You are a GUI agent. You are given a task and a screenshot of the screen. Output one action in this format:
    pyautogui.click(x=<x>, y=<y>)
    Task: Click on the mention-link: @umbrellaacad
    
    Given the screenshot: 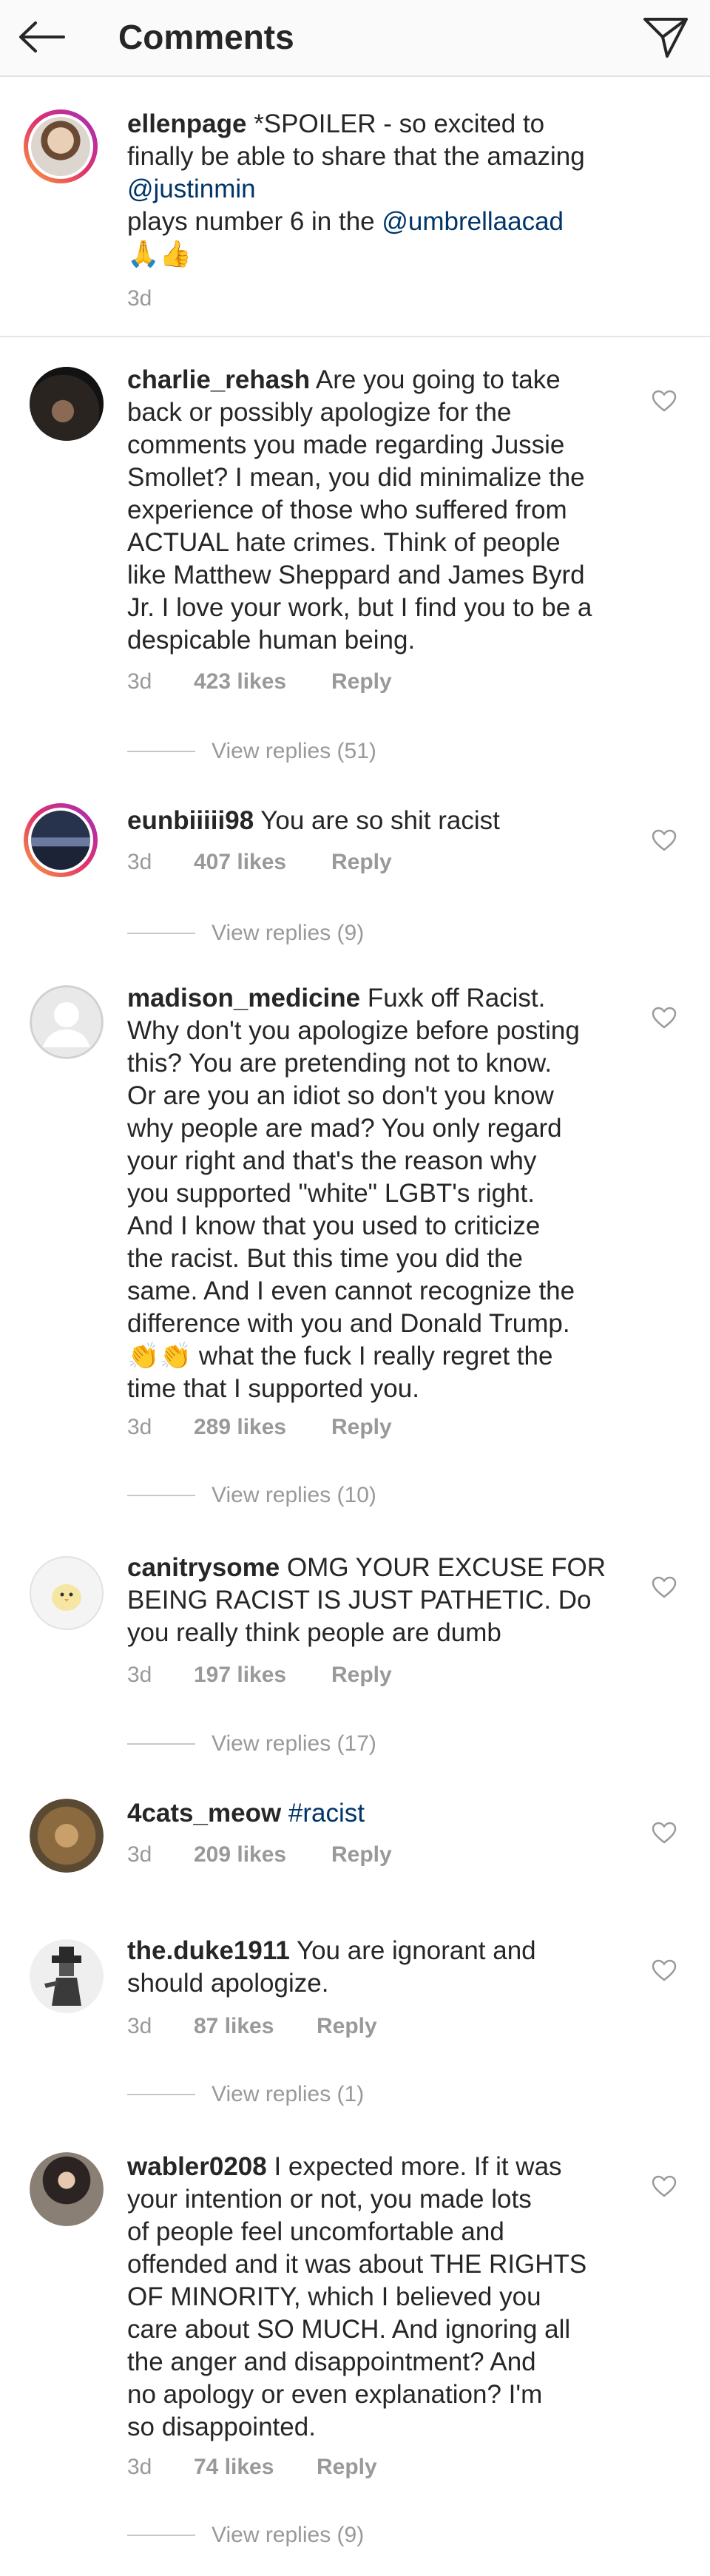 What is the action you would take?
    pyautogui.click(x=473, y=221)
    